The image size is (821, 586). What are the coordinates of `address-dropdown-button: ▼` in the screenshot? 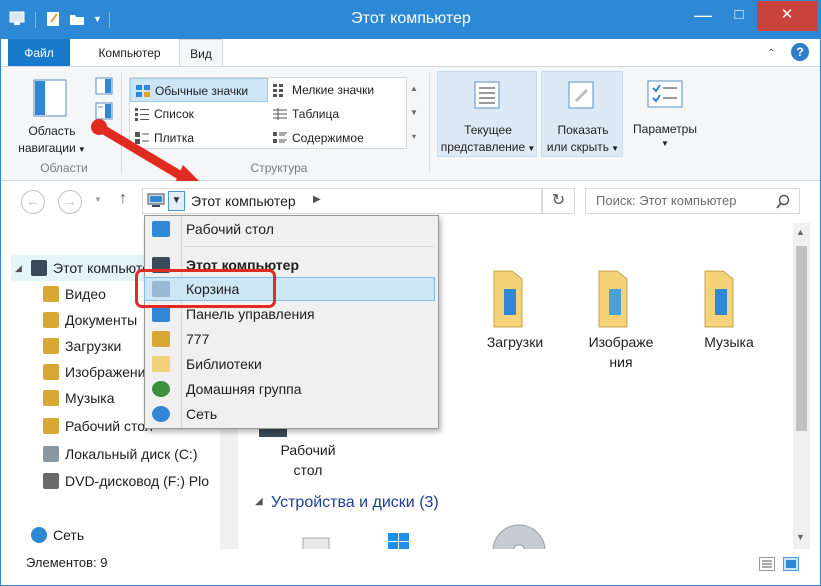 It's located at (176, 201).